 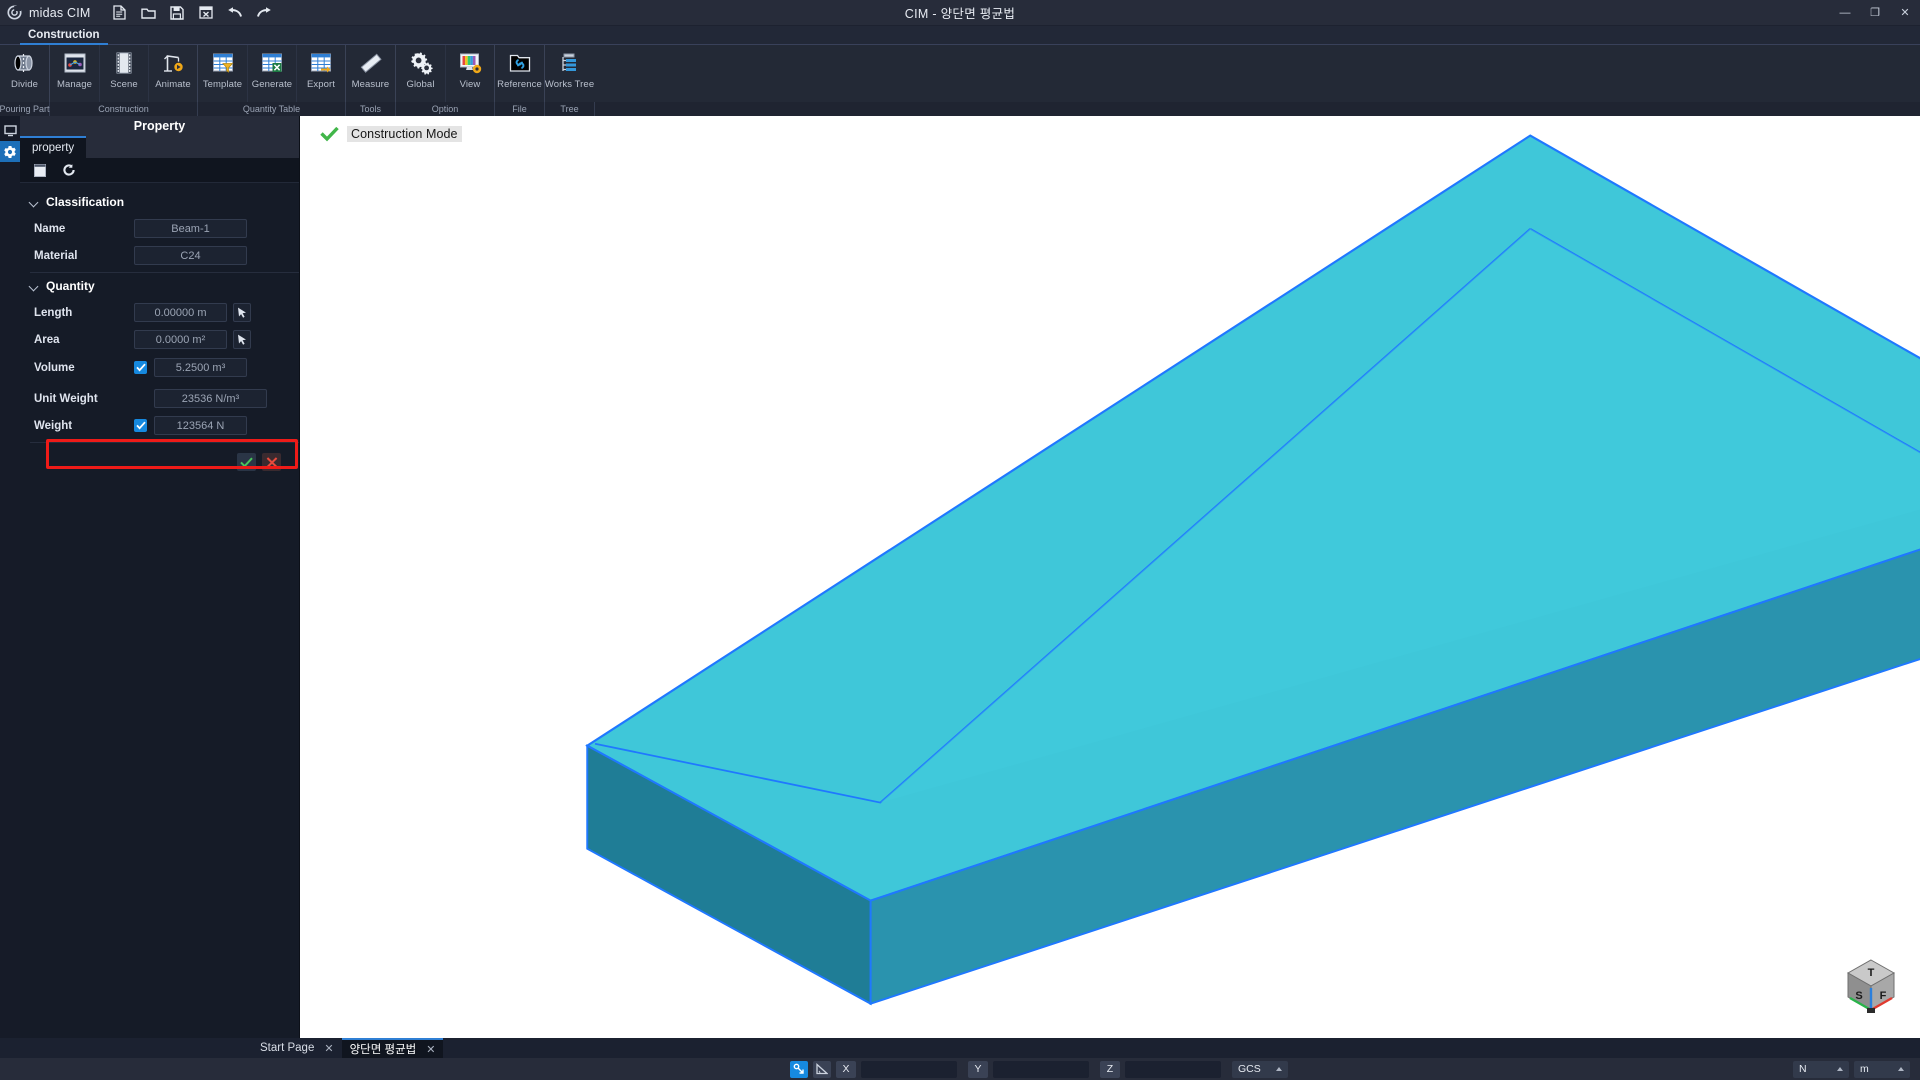 What do you see at coordinates (222, 73) in the screenshot?
I see `ribbon-button-template: Template` at bounding box center [222, 73].